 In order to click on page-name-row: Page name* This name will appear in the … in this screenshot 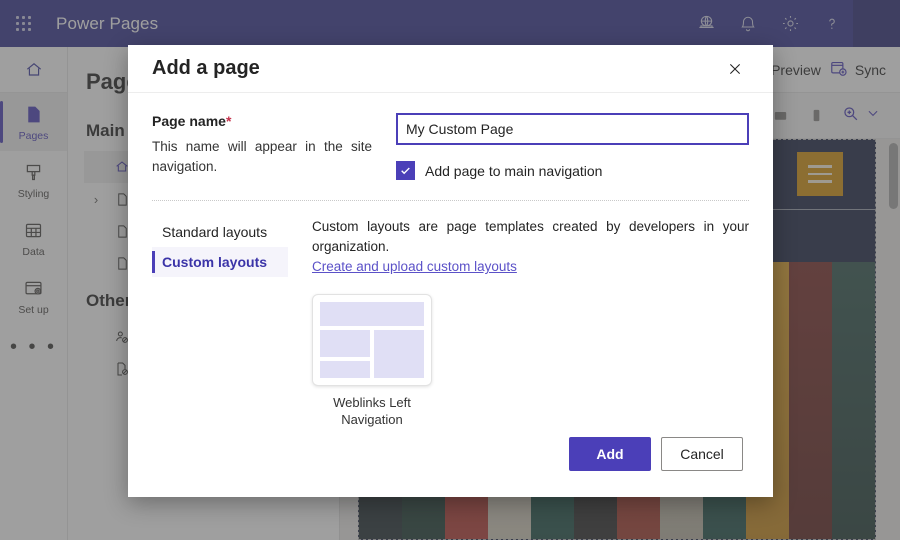, I will do `click(450, 147)`.